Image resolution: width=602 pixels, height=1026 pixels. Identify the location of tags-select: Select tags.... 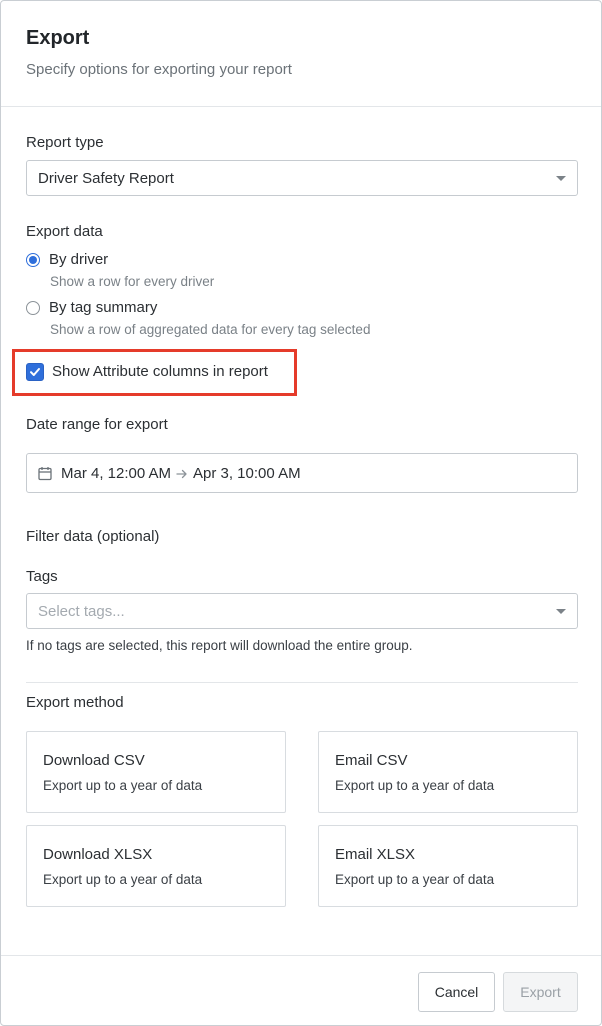
(302, 611).